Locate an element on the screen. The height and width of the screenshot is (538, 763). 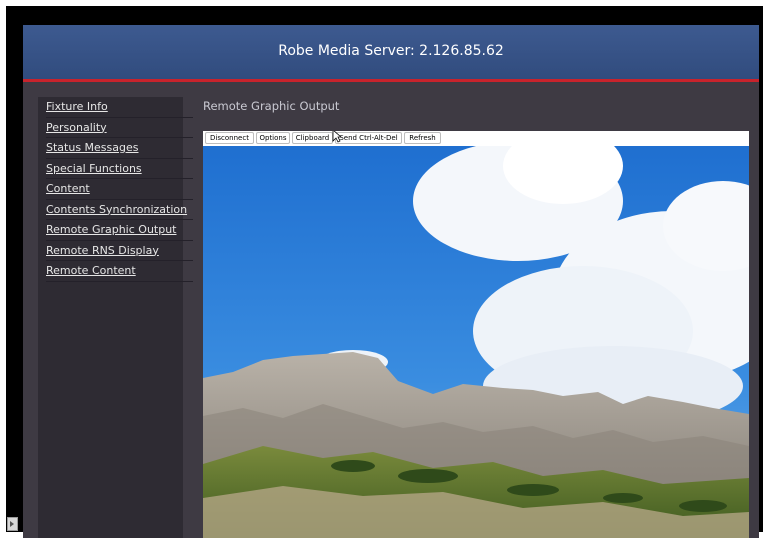
scroll-left-arrow-icon is located at coordinates (12, 524).